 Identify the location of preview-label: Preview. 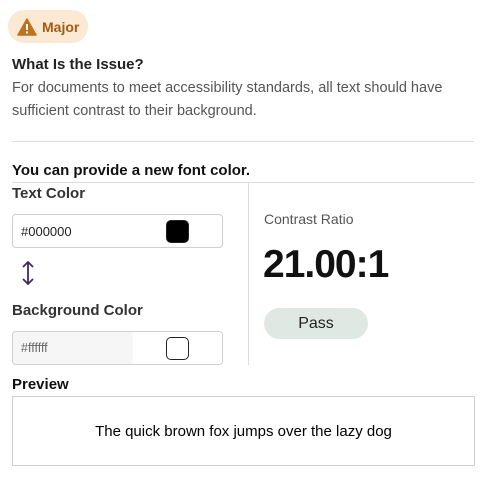
(40, 384).